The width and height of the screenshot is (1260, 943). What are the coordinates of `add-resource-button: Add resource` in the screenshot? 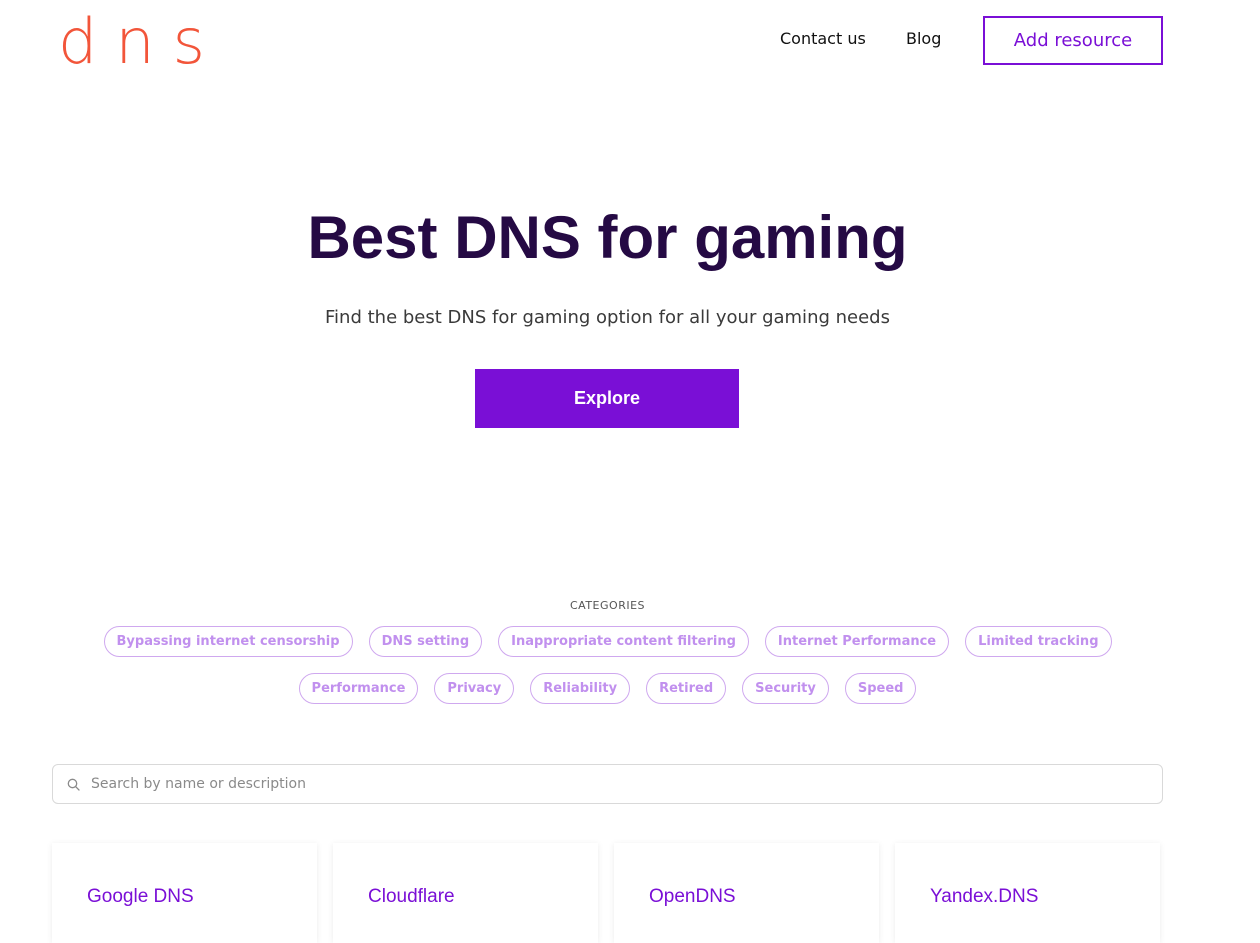 It's located at (1073, 40).